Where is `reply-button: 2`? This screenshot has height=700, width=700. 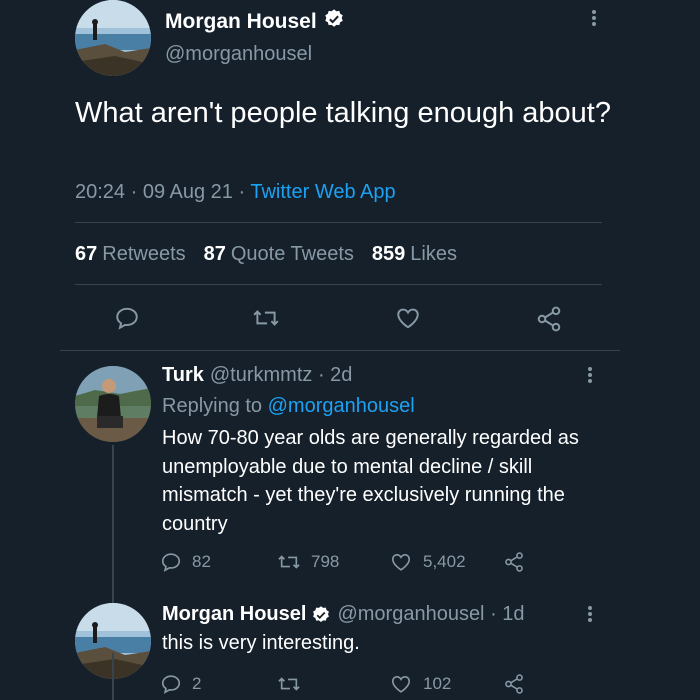
reply-button: 2 is located at coordinates (180, 684).